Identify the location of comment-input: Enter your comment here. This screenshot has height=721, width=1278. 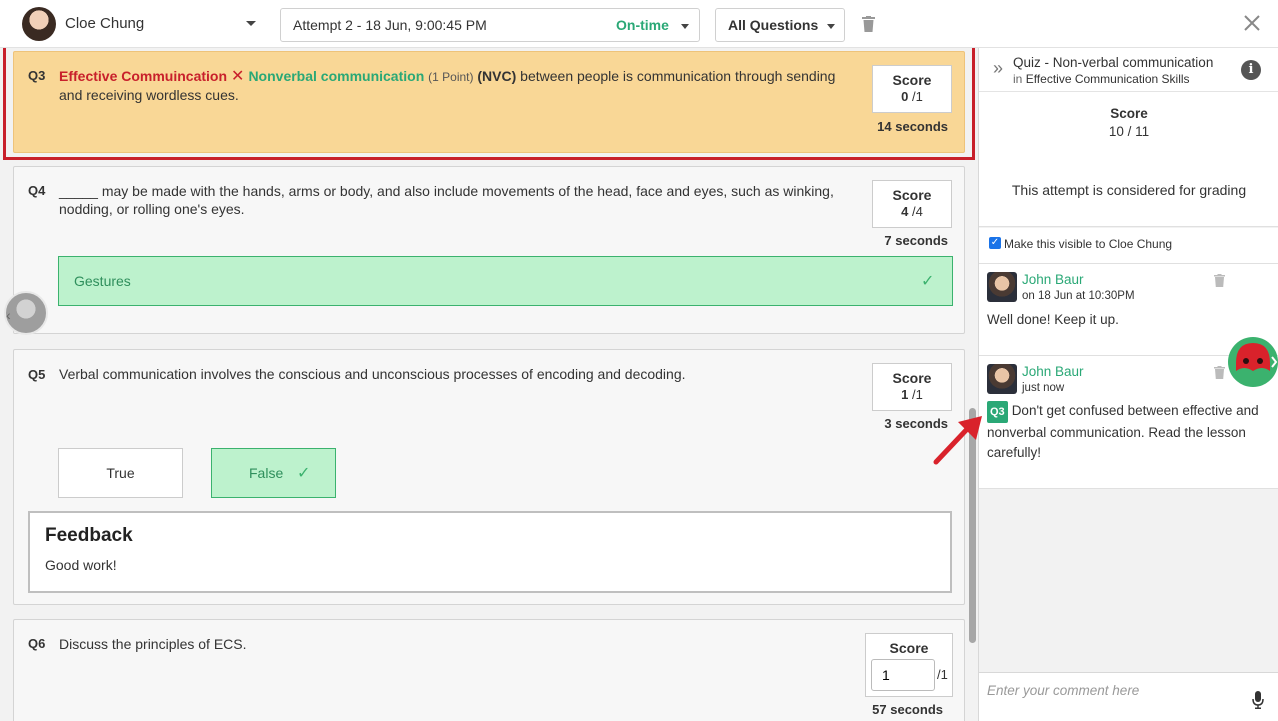
(1128, 696).